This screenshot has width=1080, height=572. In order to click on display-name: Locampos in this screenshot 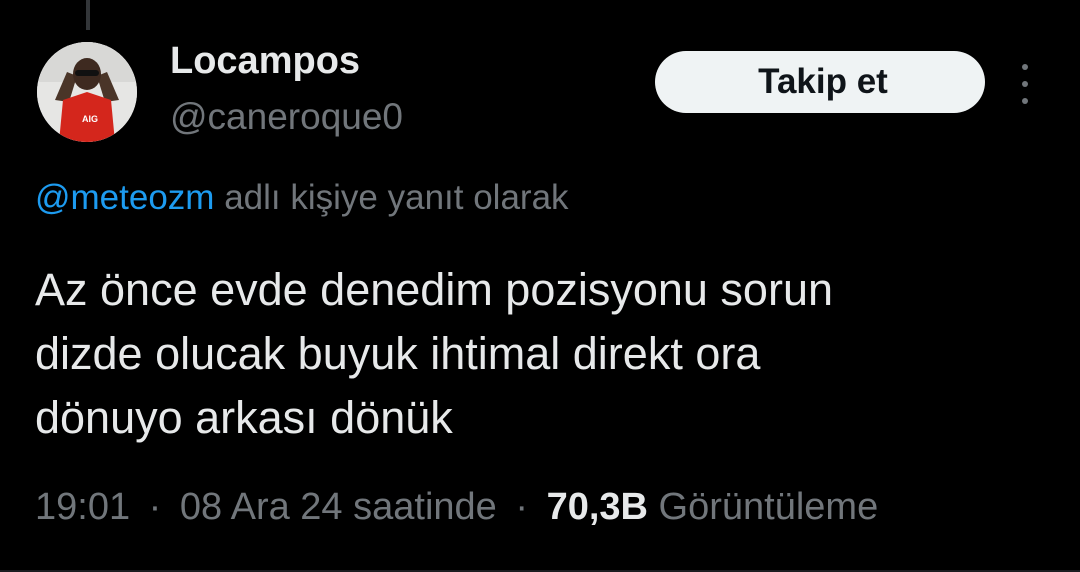, I will do `click(265, 61)`.